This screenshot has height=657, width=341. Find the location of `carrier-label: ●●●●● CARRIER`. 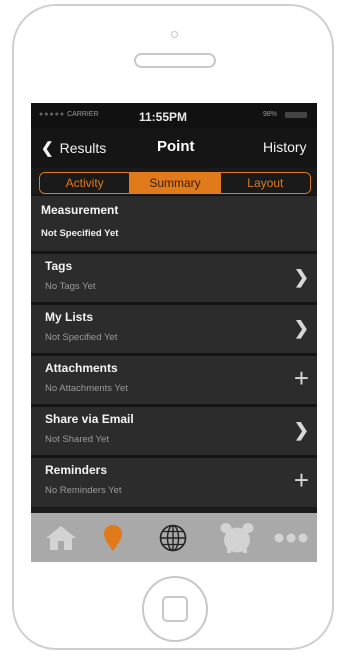

carrier-label: ●●●●● CARRIER is located at coordinates (69, 114).